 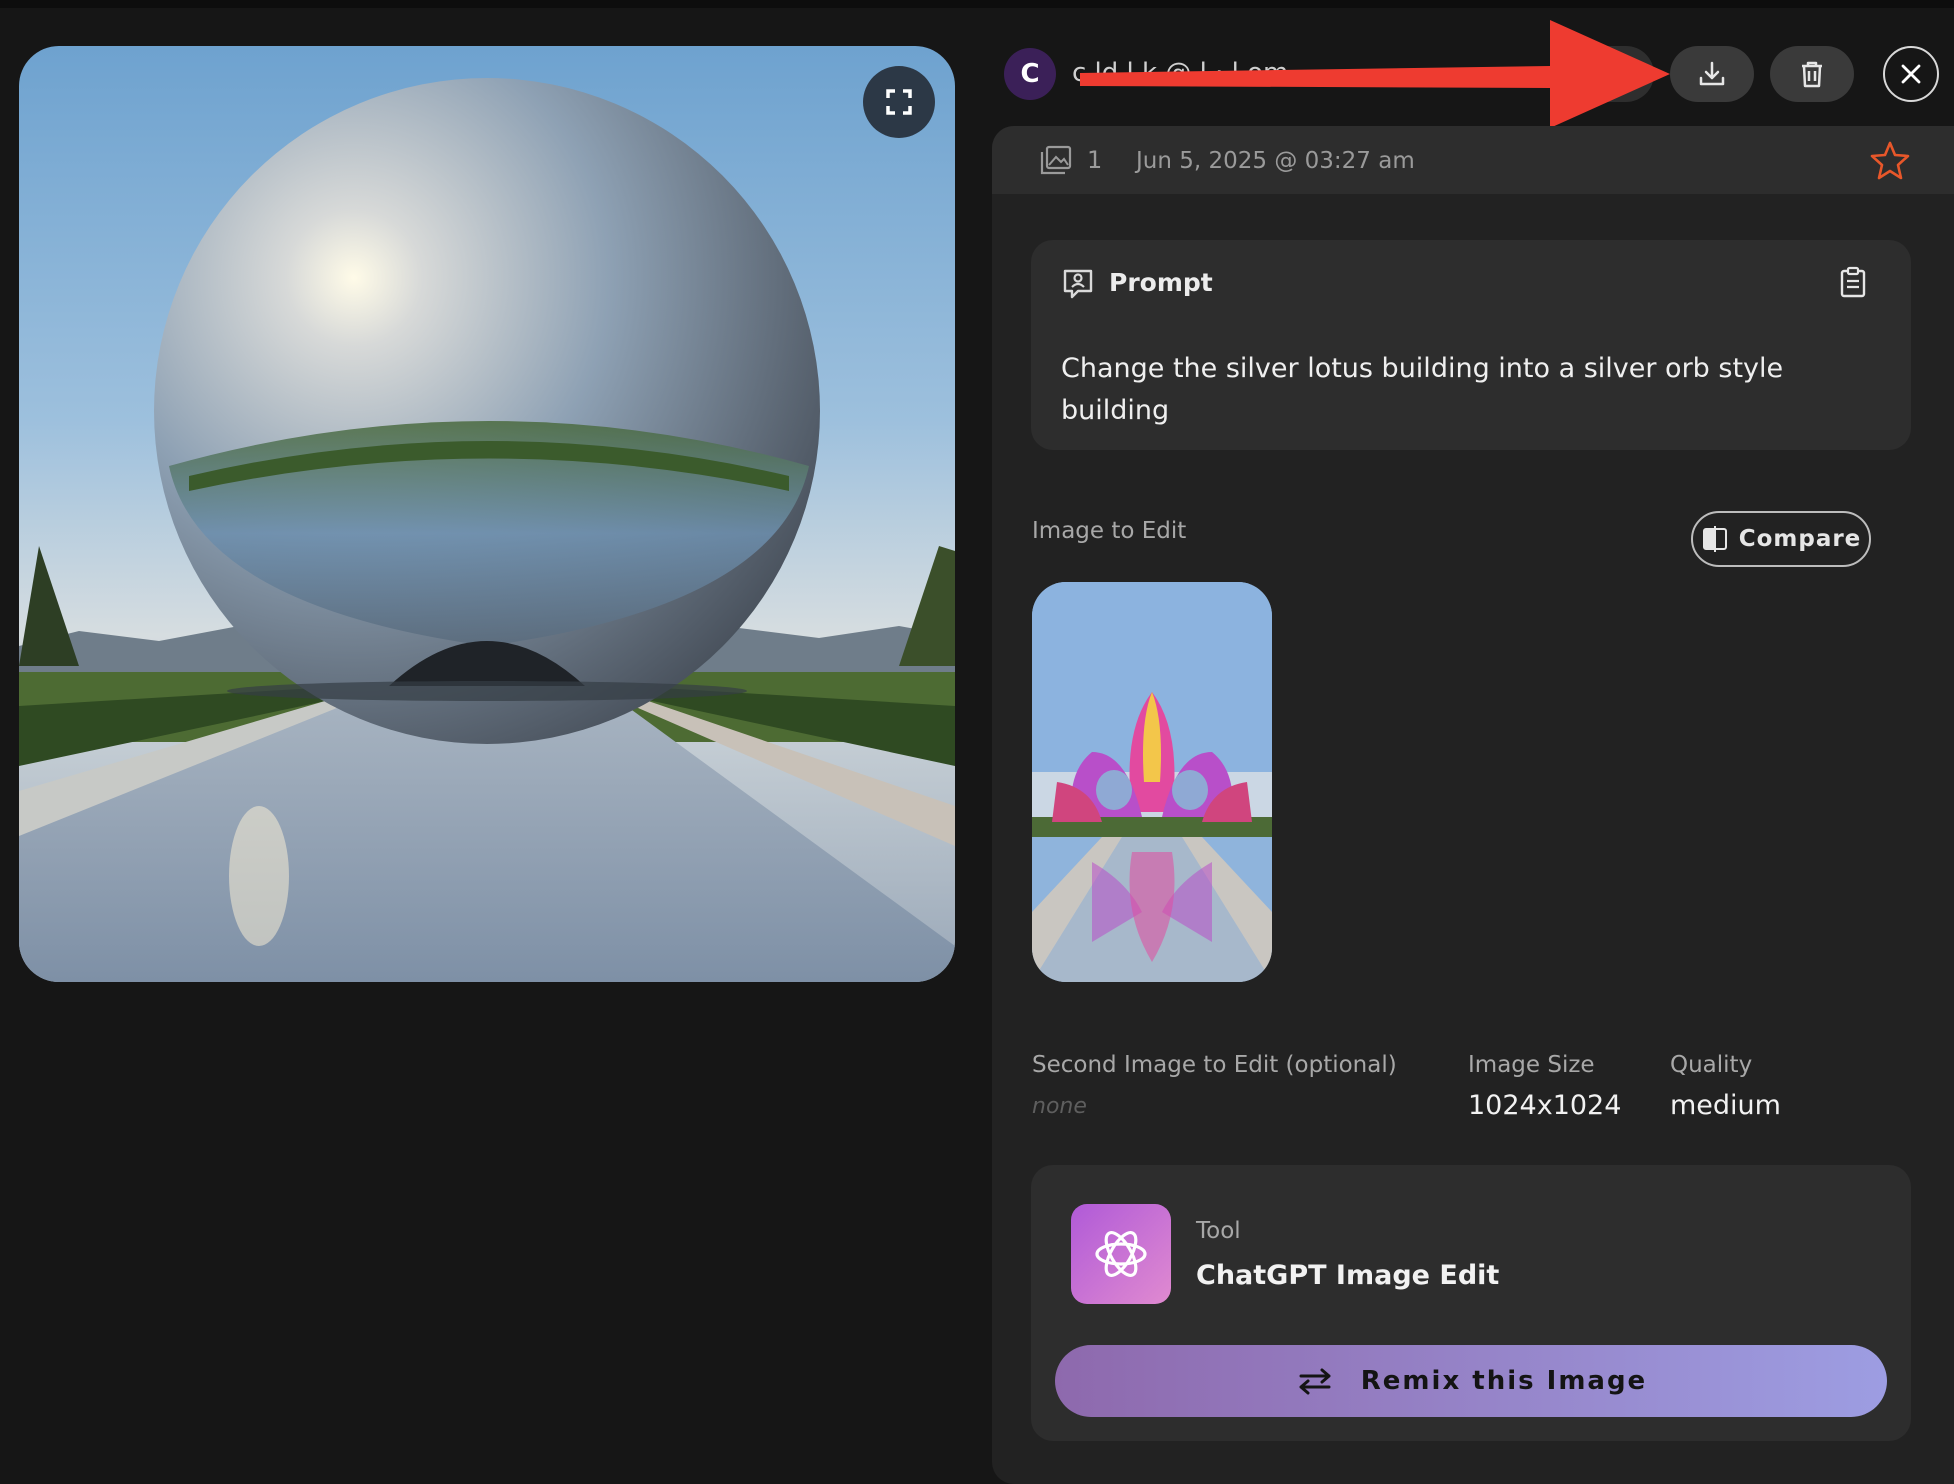 I want to click on creator-name: c ld l k @ l · l om, so click(x=1282, y=75).